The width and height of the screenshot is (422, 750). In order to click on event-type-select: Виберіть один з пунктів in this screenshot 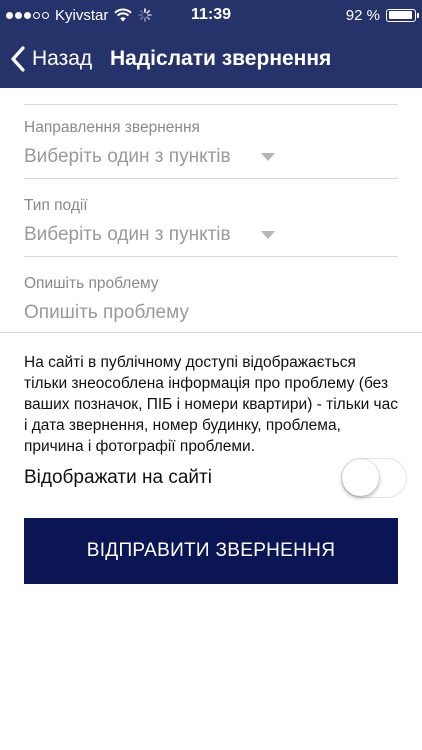, I will do `click(211, 235)`.